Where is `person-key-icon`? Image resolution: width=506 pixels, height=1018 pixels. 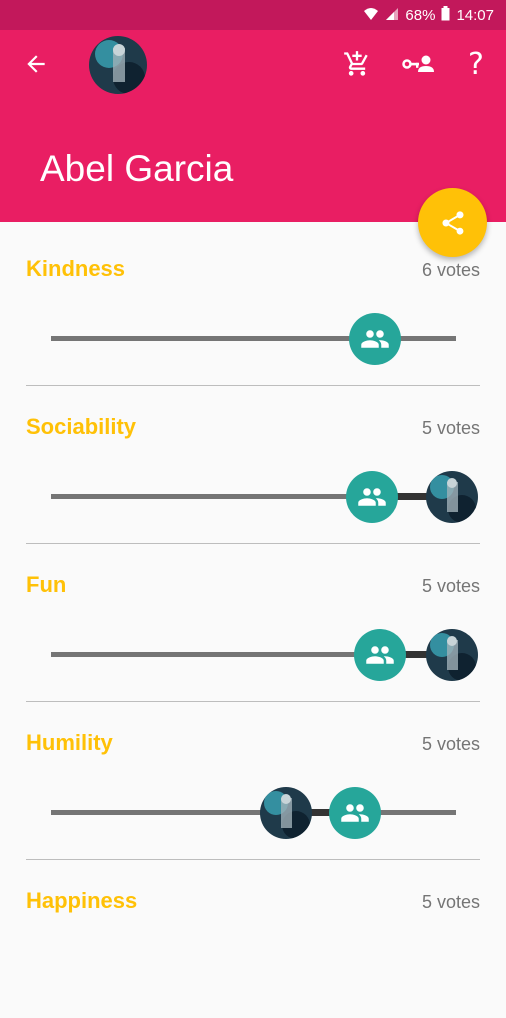
person-key-icon is located at coordinates (418, 63).